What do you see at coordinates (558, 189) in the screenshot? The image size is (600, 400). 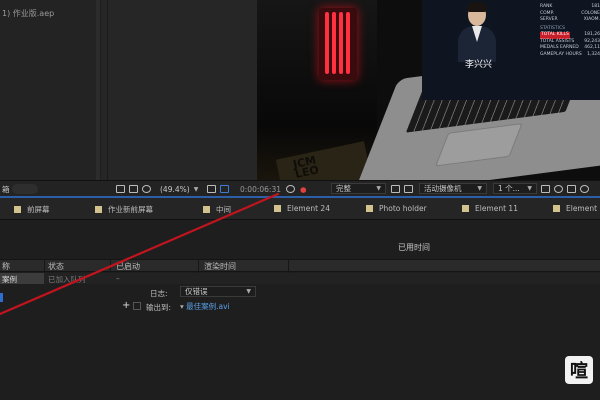 I see `exposure-icon` at bounding box center [558, 189].